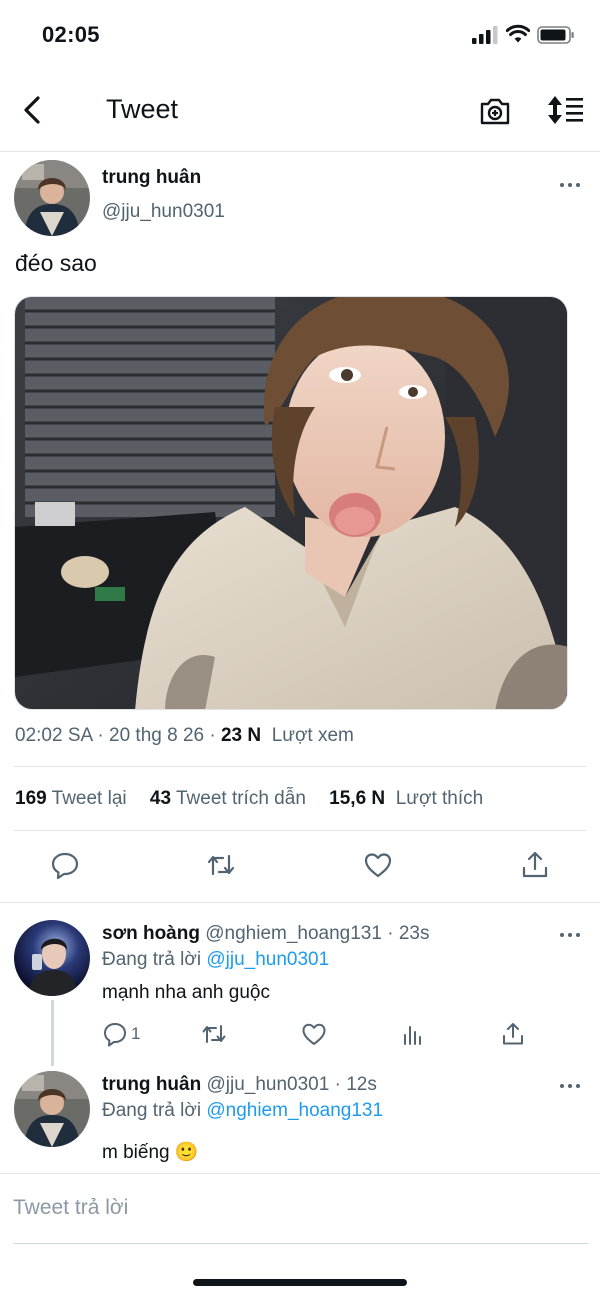 Image resolution: width=600 pixels, height=1299 pixels. I want to click on page-title: Tweet, so click(142, 109).